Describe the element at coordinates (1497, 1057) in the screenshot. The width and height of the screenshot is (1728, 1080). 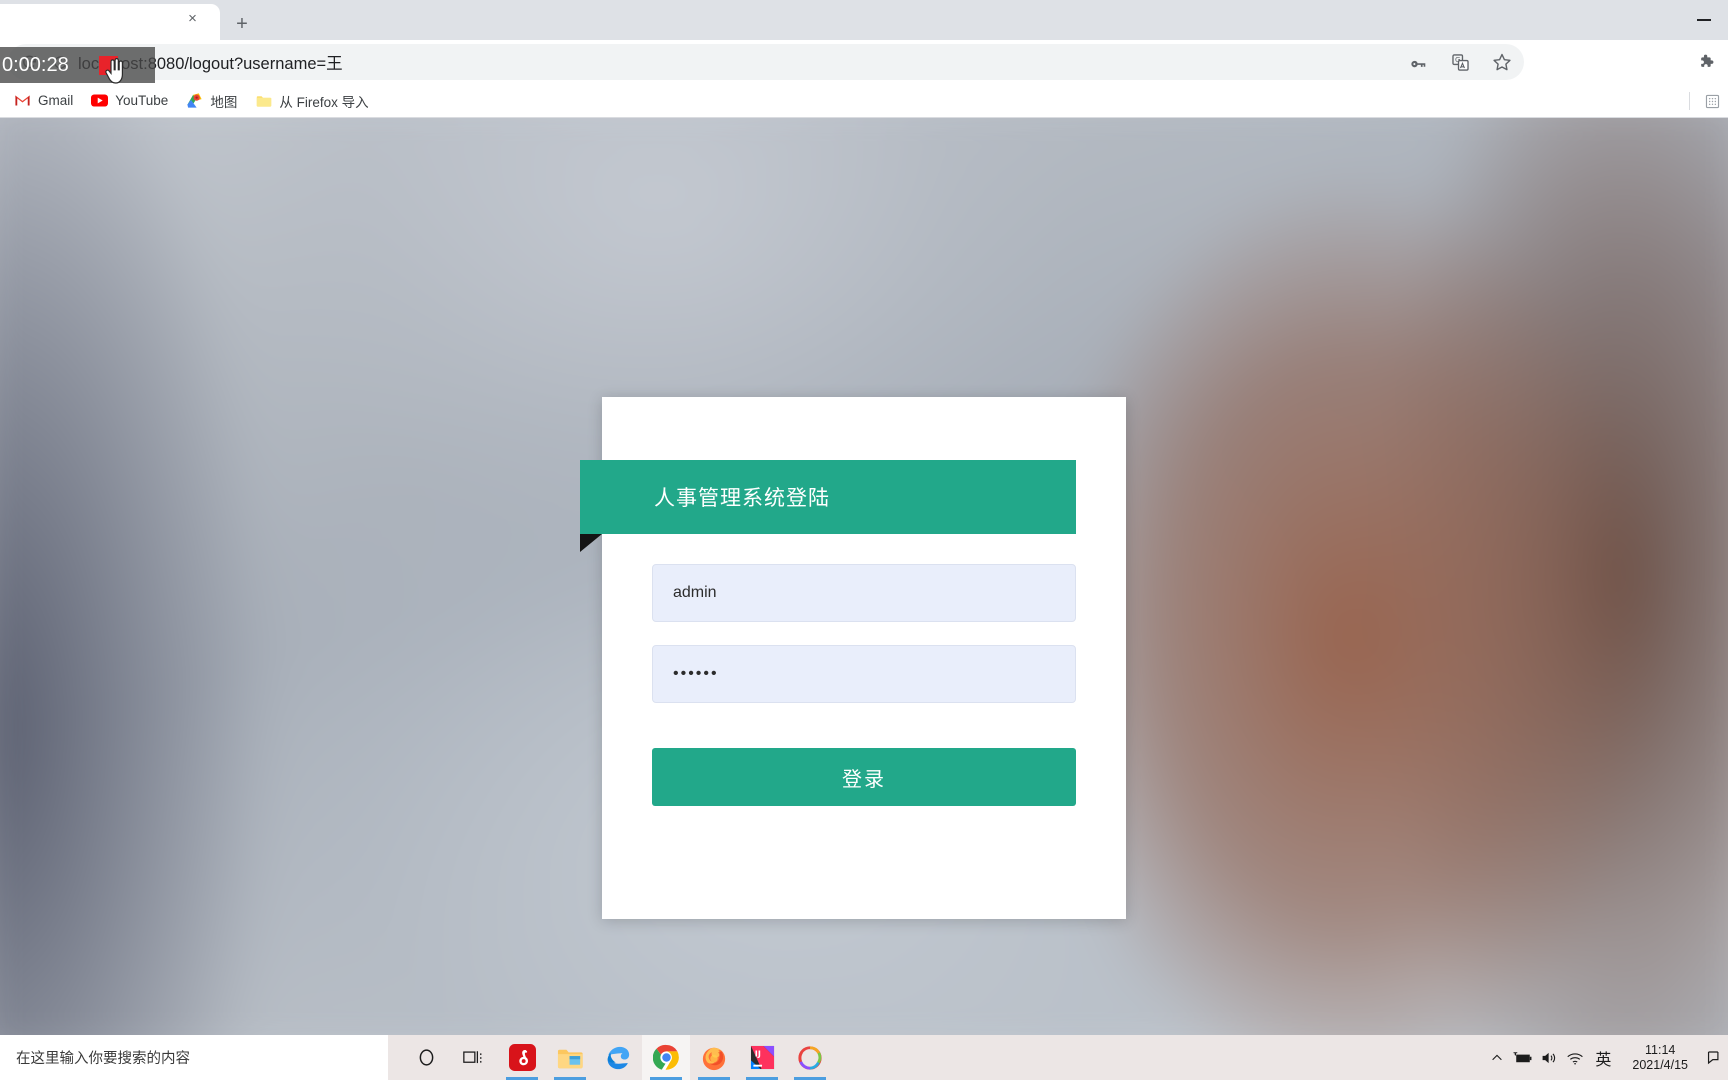
I see `show-hidden-icons-chevron` at that location.